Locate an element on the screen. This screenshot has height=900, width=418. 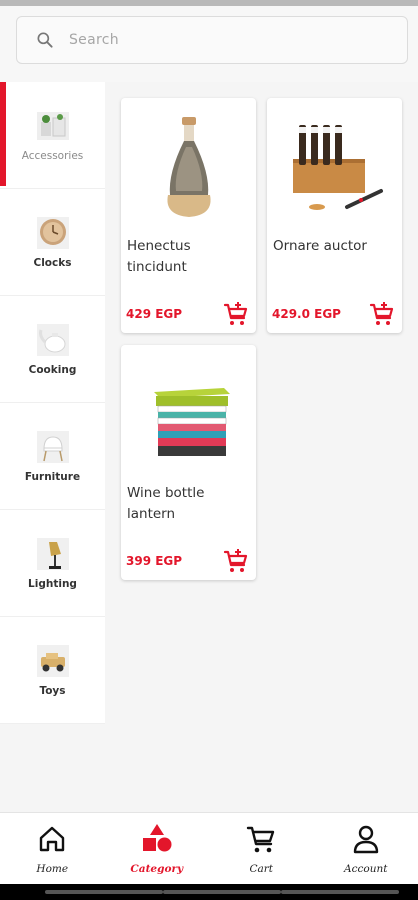
accessories-thumb-icon is located at coordinates (53, 126).